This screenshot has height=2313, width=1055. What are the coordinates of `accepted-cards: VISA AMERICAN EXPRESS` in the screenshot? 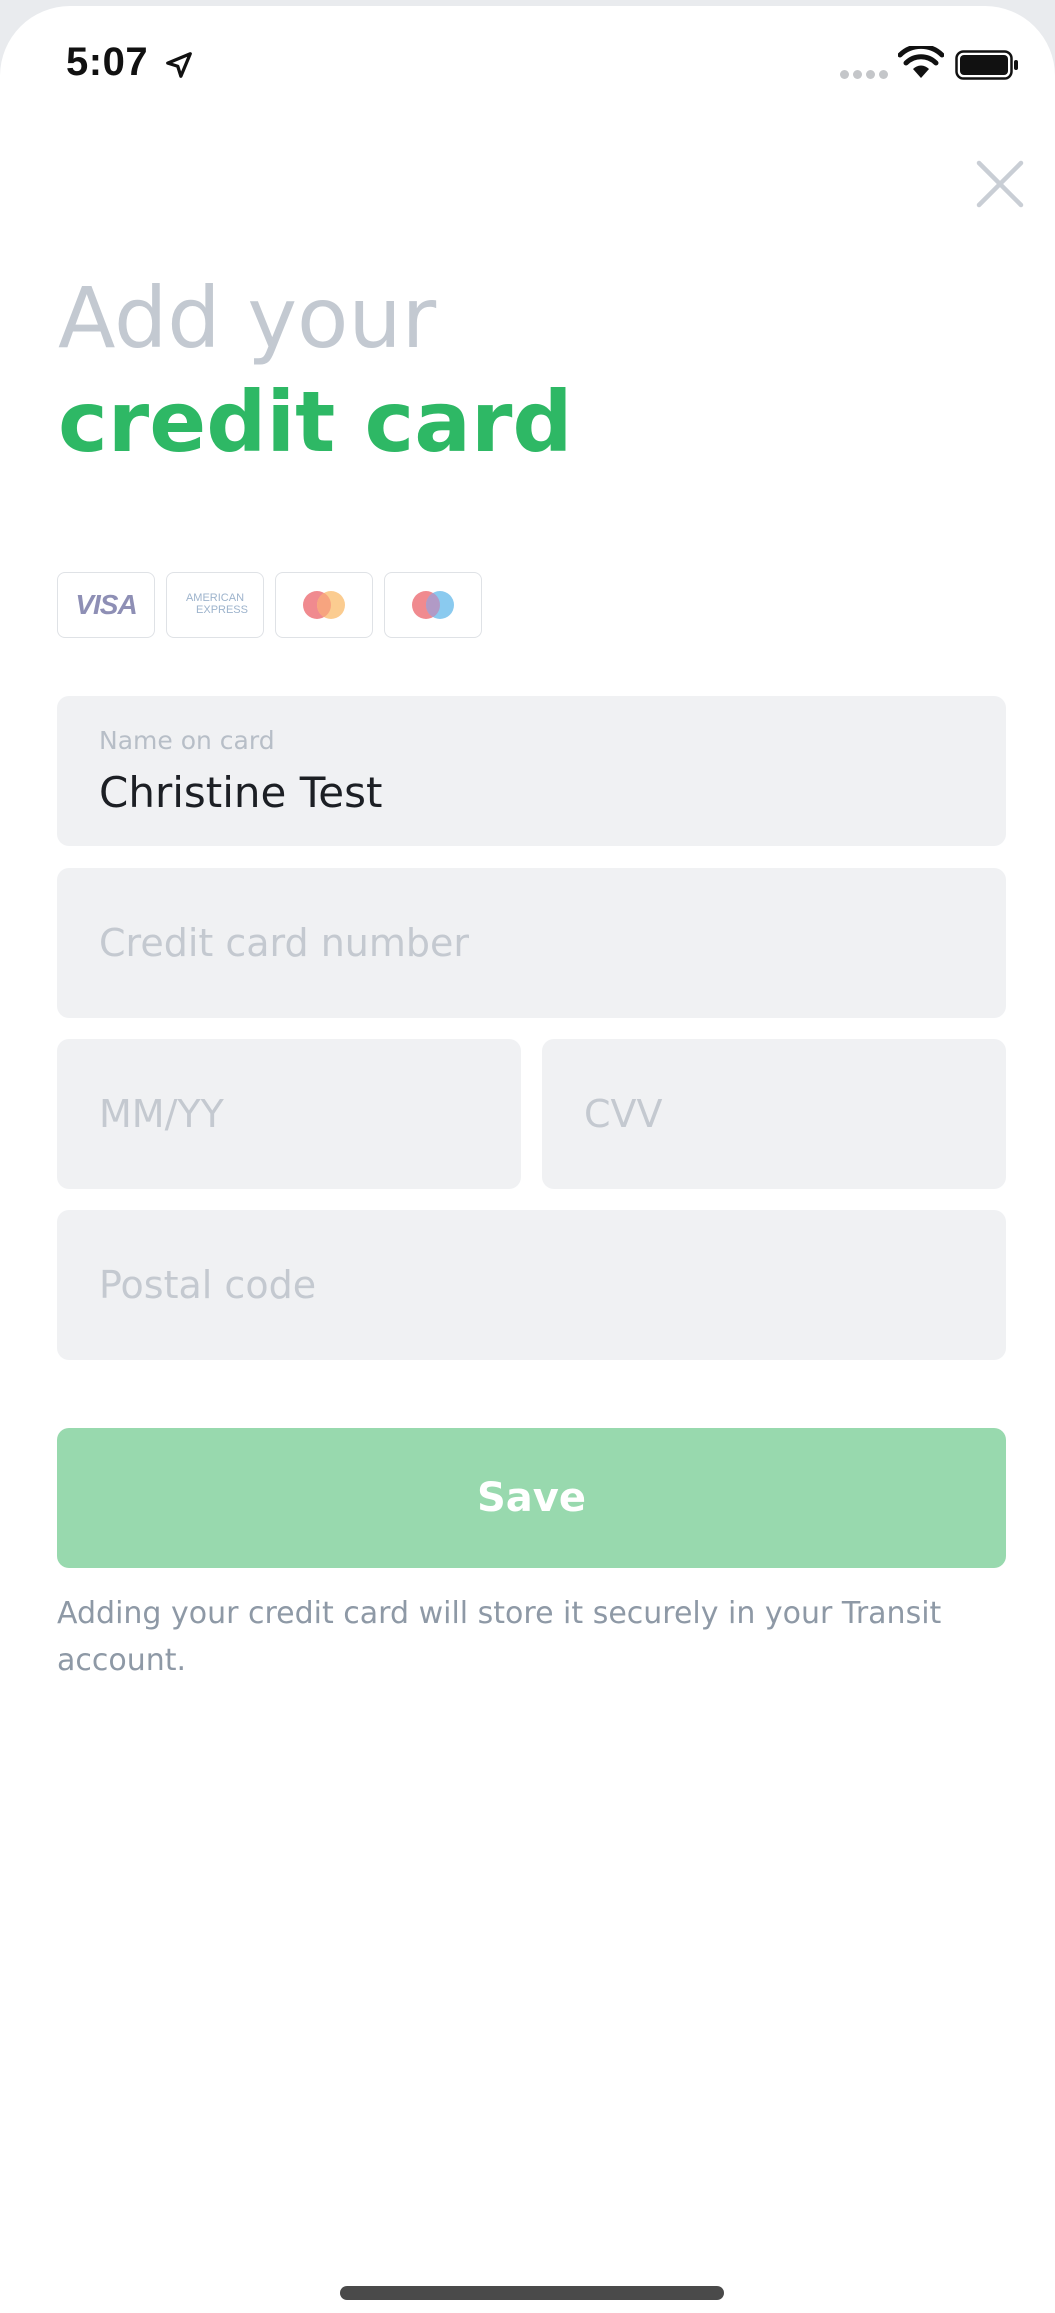 It's located at (269, 605).